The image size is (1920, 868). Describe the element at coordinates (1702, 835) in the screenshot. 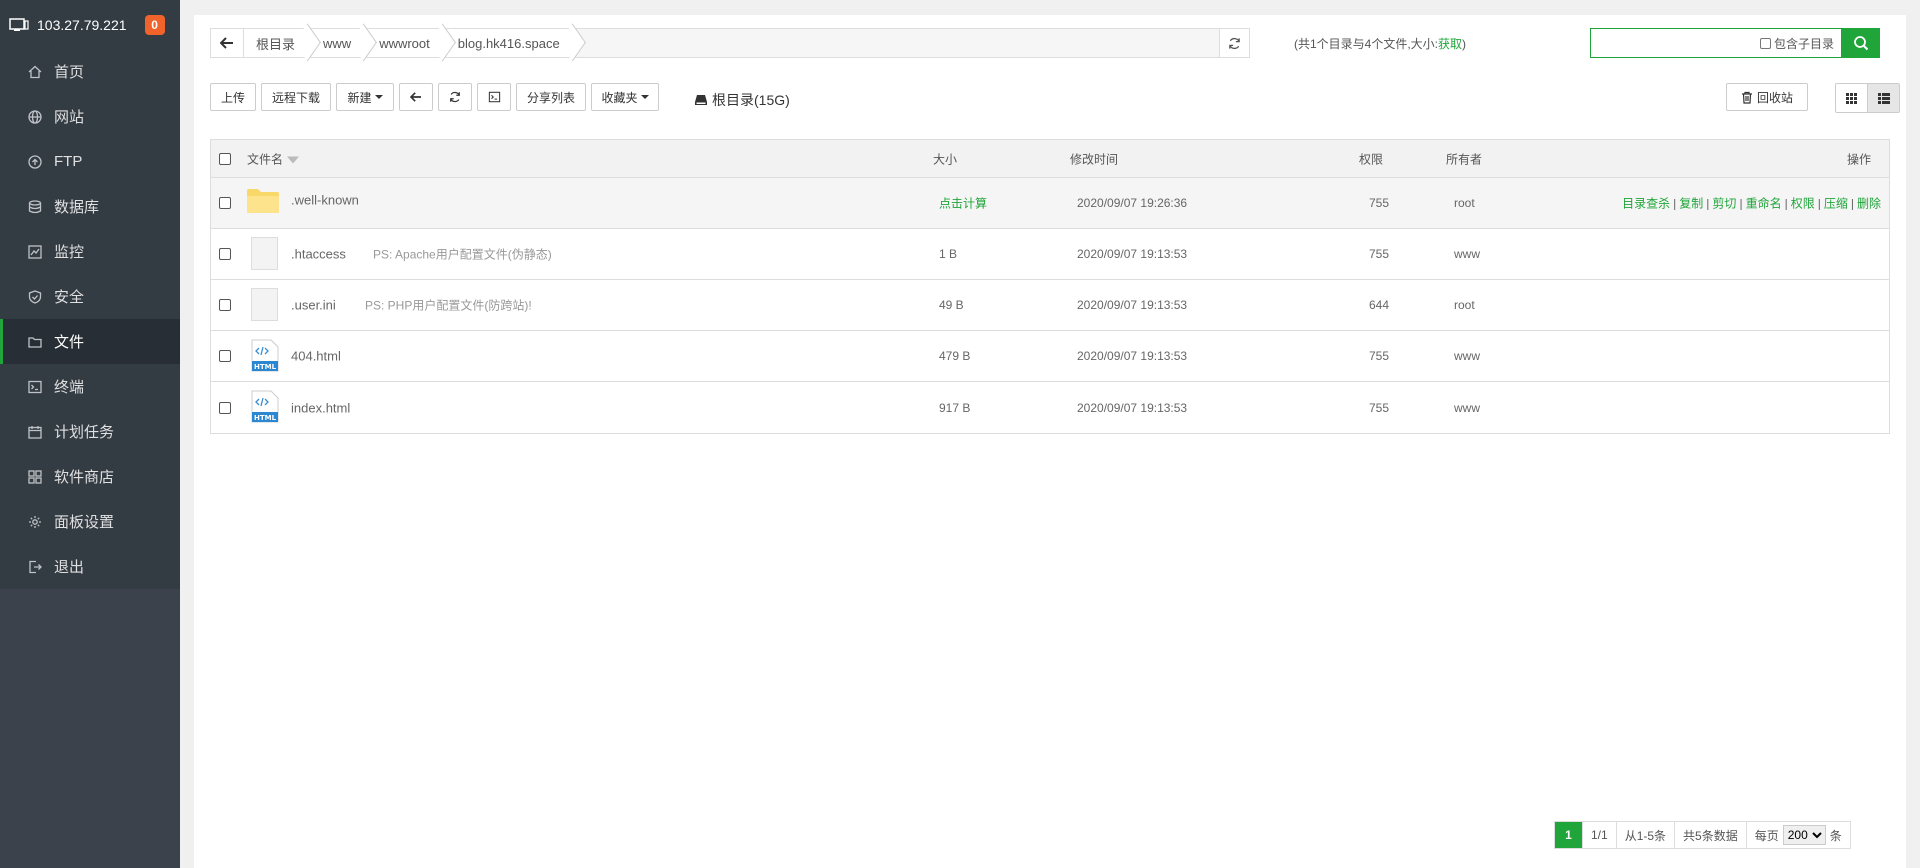

I see `pagination: 1 1/1 从1-5条 共5条数据 每页 200 条` at that location.